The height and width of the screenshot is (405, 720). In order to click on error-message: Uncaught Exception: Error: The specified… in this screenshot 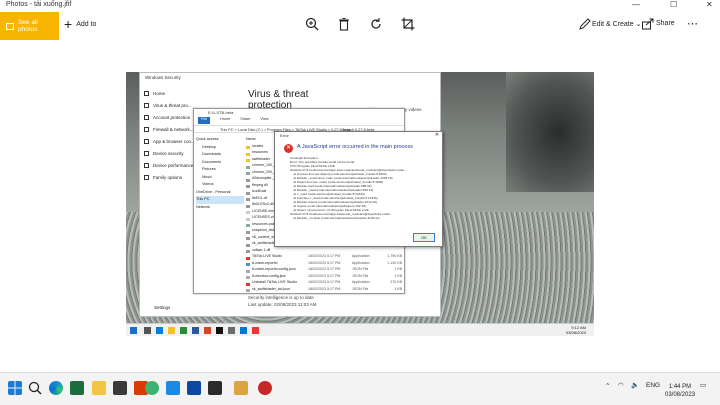, I will do `click(348, 188)`.